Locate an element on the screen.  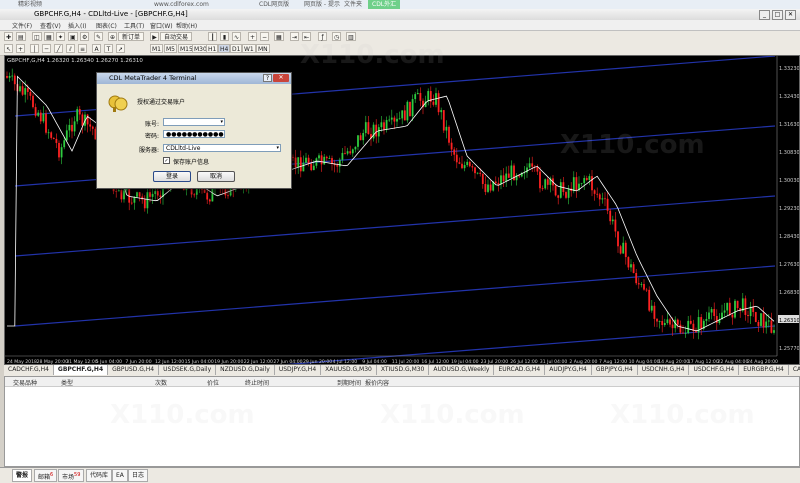
browser-tab: 精彩视频 is located at coordinates (30, 4).